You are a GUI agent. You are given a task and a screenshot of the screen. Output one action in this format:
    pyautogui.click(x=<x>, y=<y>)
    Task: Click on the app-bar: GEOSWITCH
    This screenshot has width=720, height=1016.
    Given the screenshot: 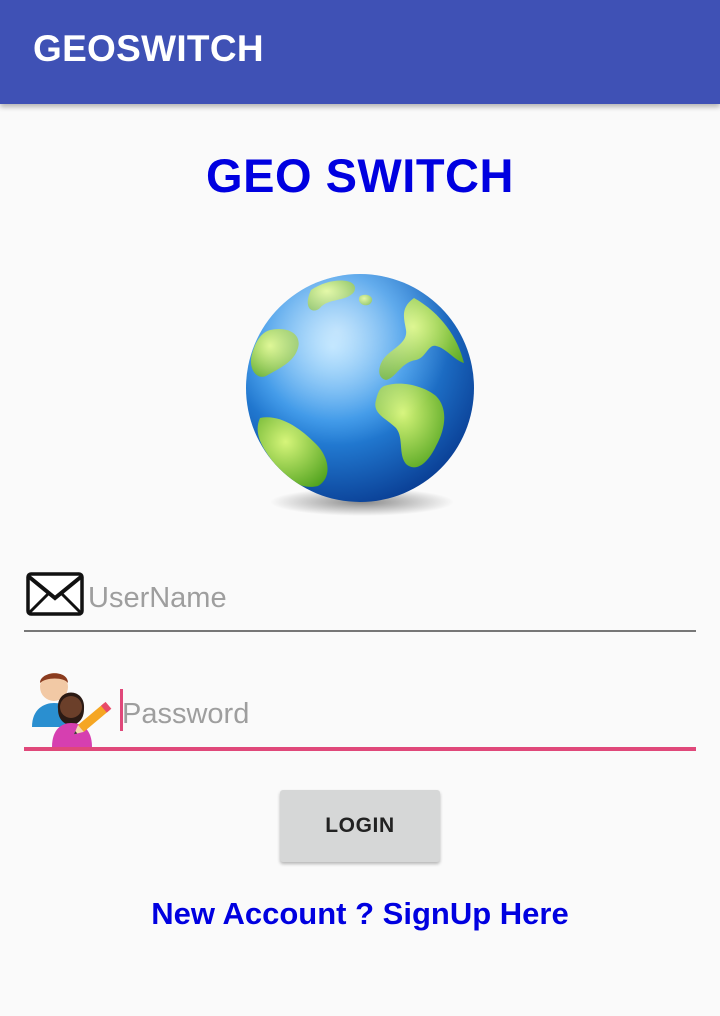 What is the action you would take?
    pyautogui.click(x=360, y=52)
    